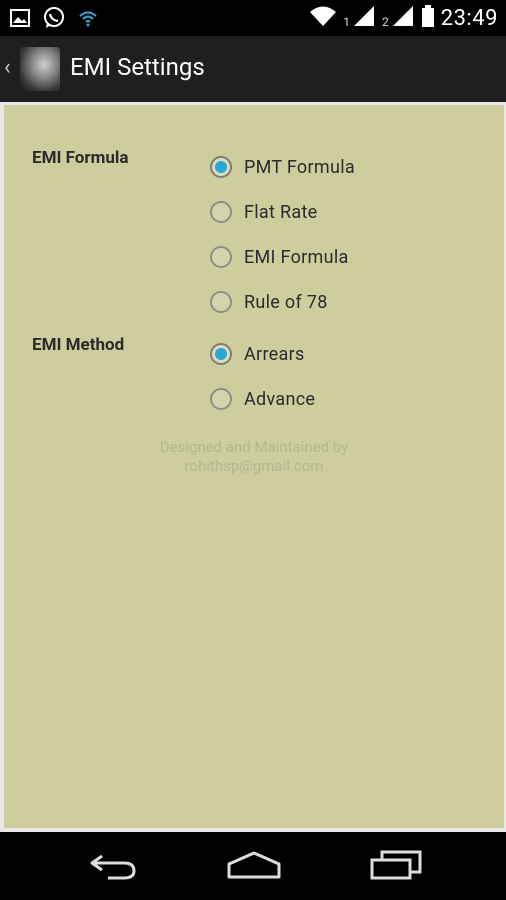  I want to click on radio-emi-formula: EMI Formula, so click(279, 257).